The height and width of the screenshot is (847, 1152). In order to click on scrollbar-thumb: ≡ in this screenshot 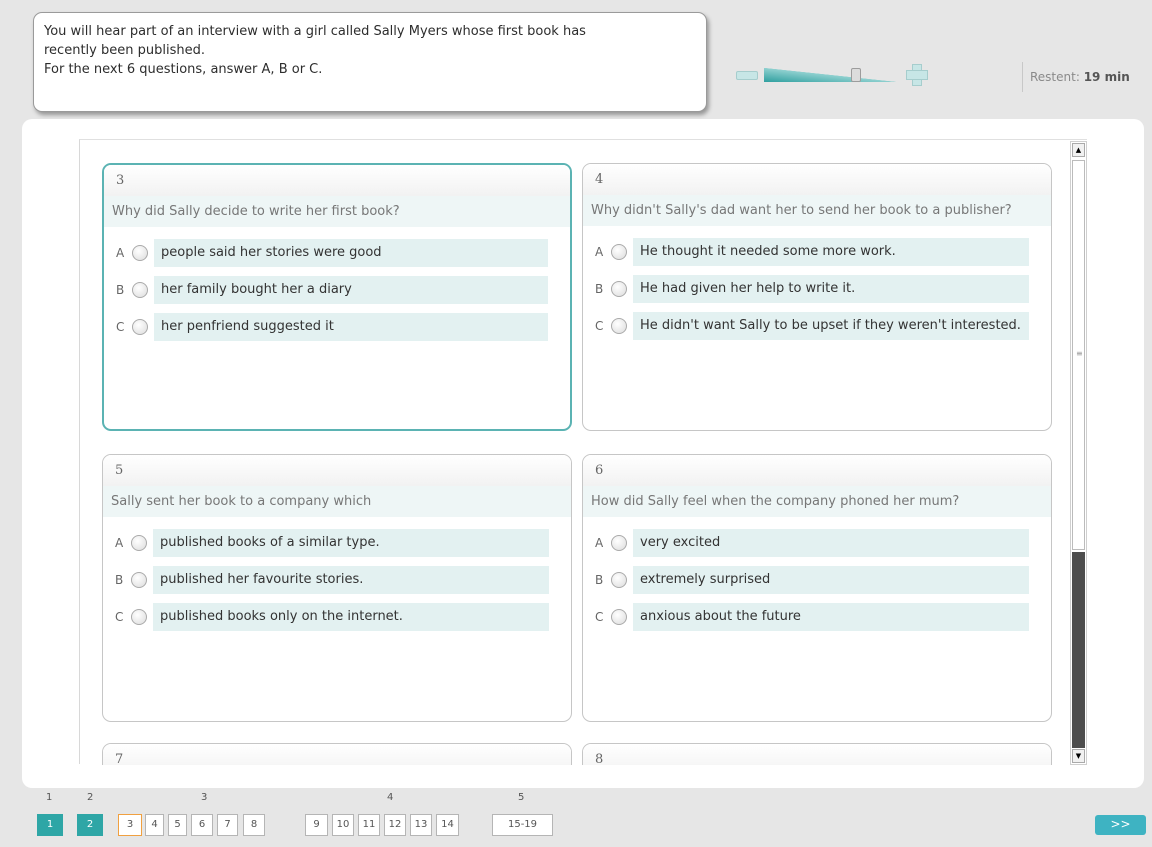, I will do `click(1078, 355)`.